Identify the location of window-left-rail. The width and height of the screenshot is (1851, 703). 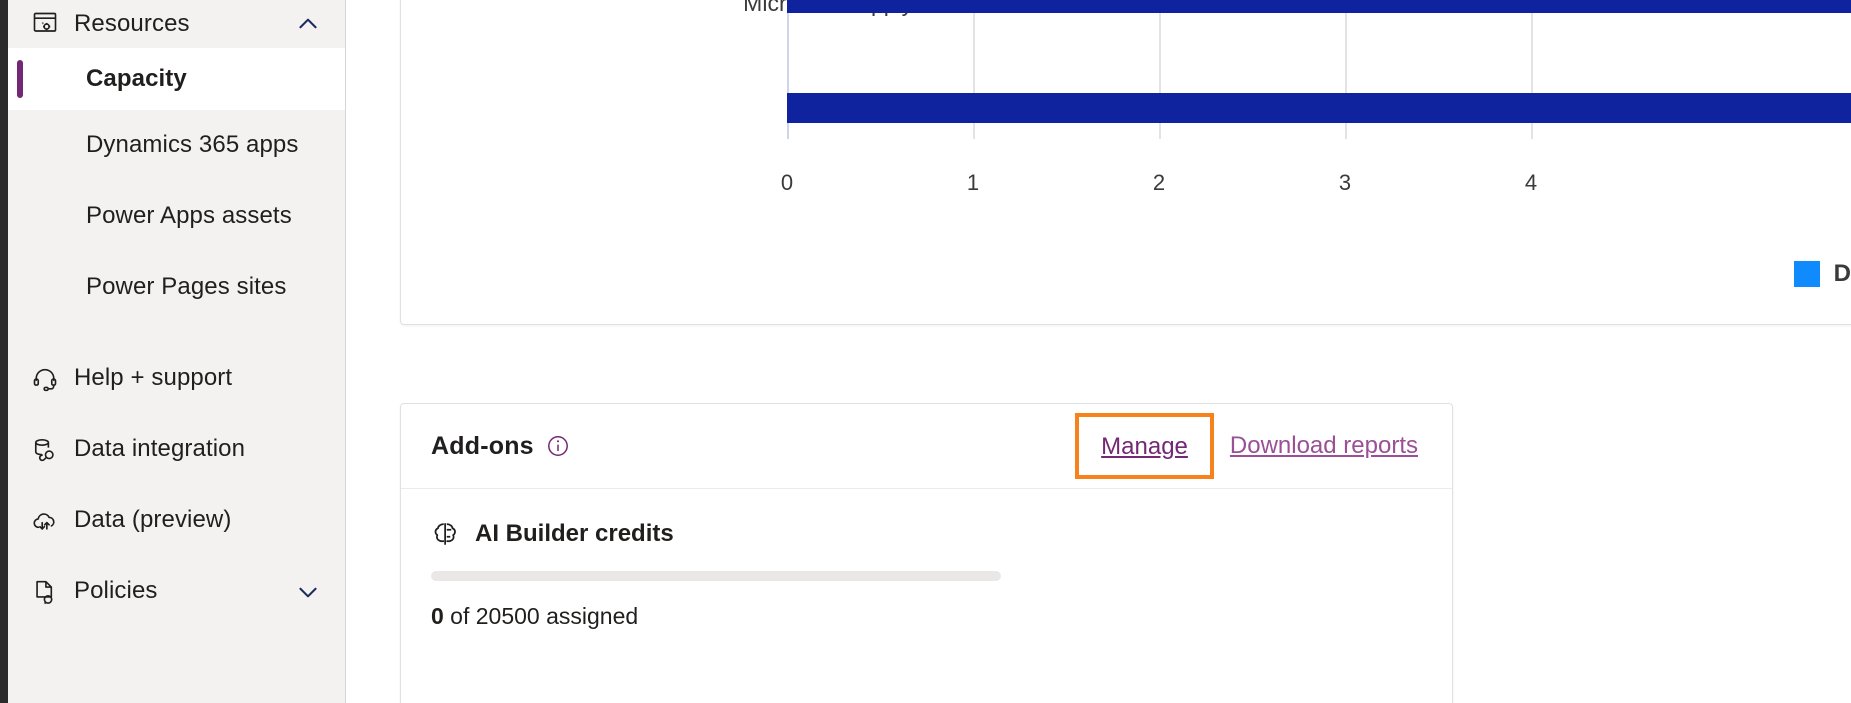
(4, 351).